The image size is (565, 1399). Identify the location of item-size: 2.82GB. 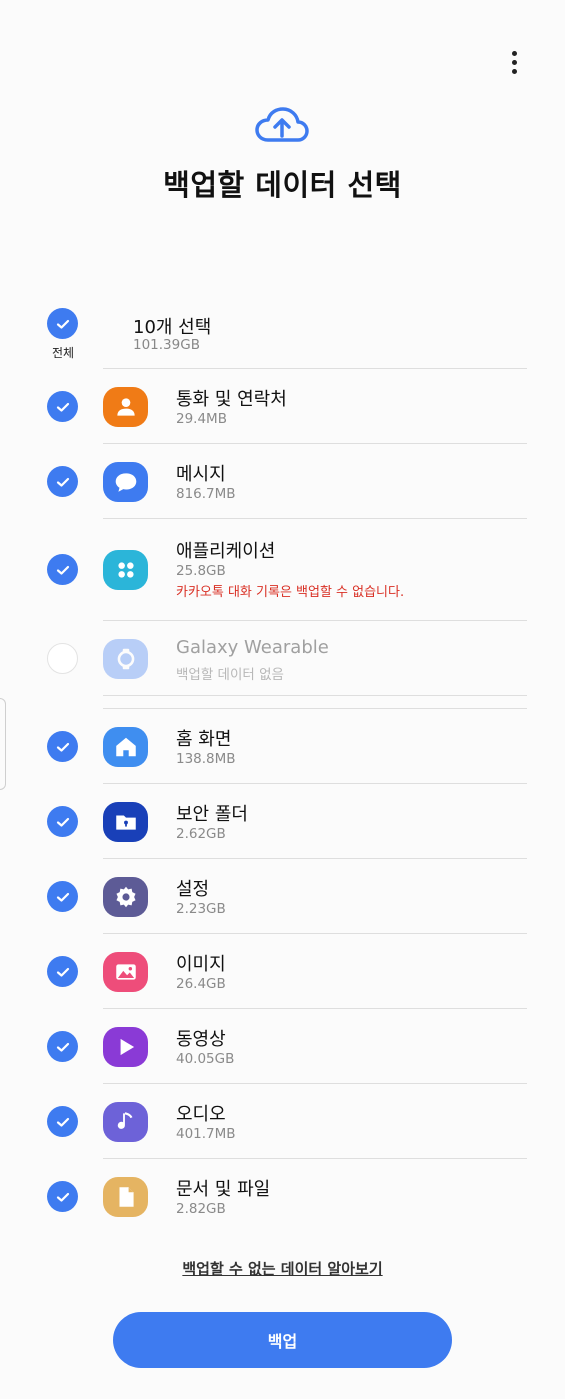
(201, 1209).